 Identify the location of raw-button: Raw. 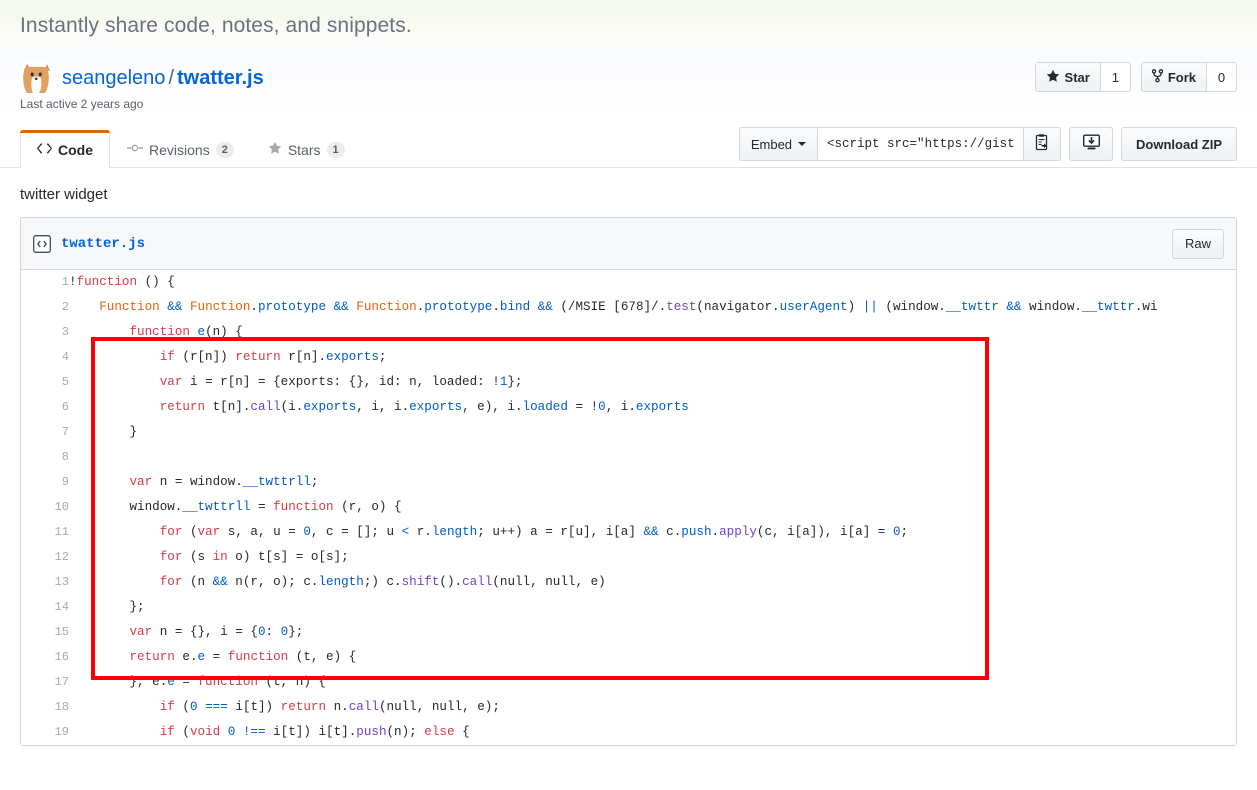
(1197, 243).